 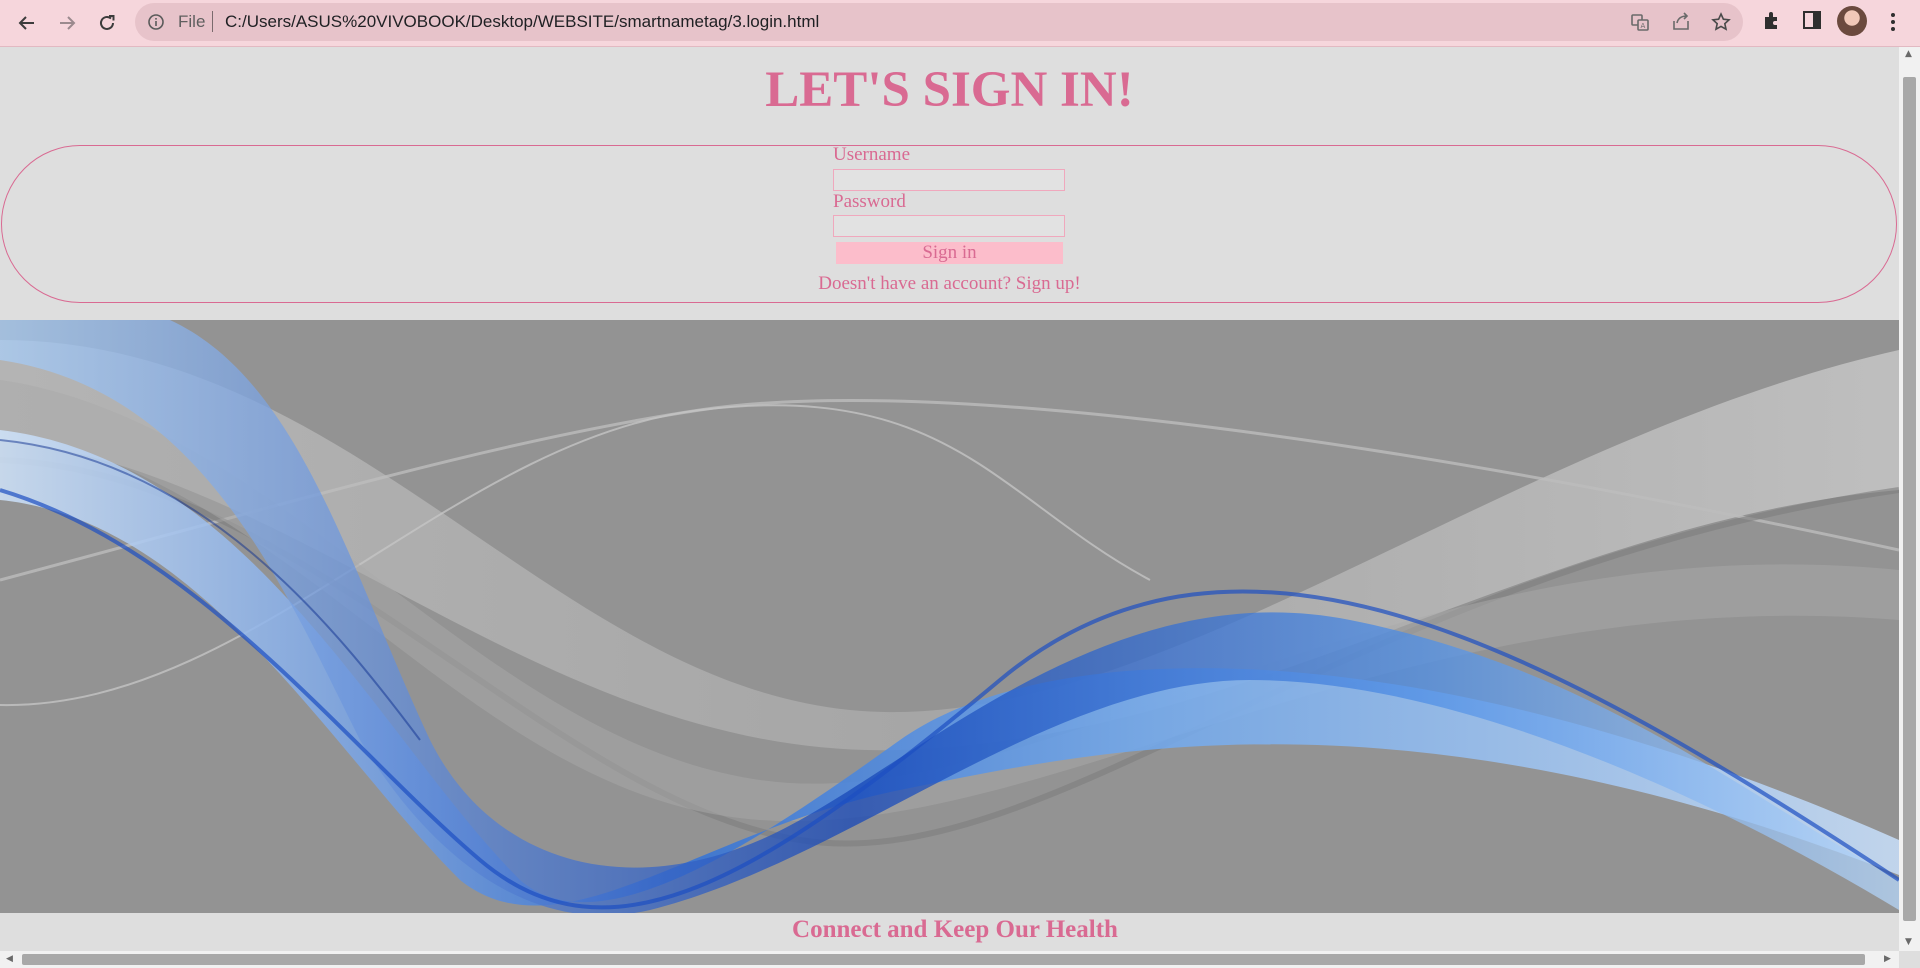 What do you see at coordinates (949, 253) in the screenshot?
I see `sign-in-button: Sign in` at bounding box center [949, 253].